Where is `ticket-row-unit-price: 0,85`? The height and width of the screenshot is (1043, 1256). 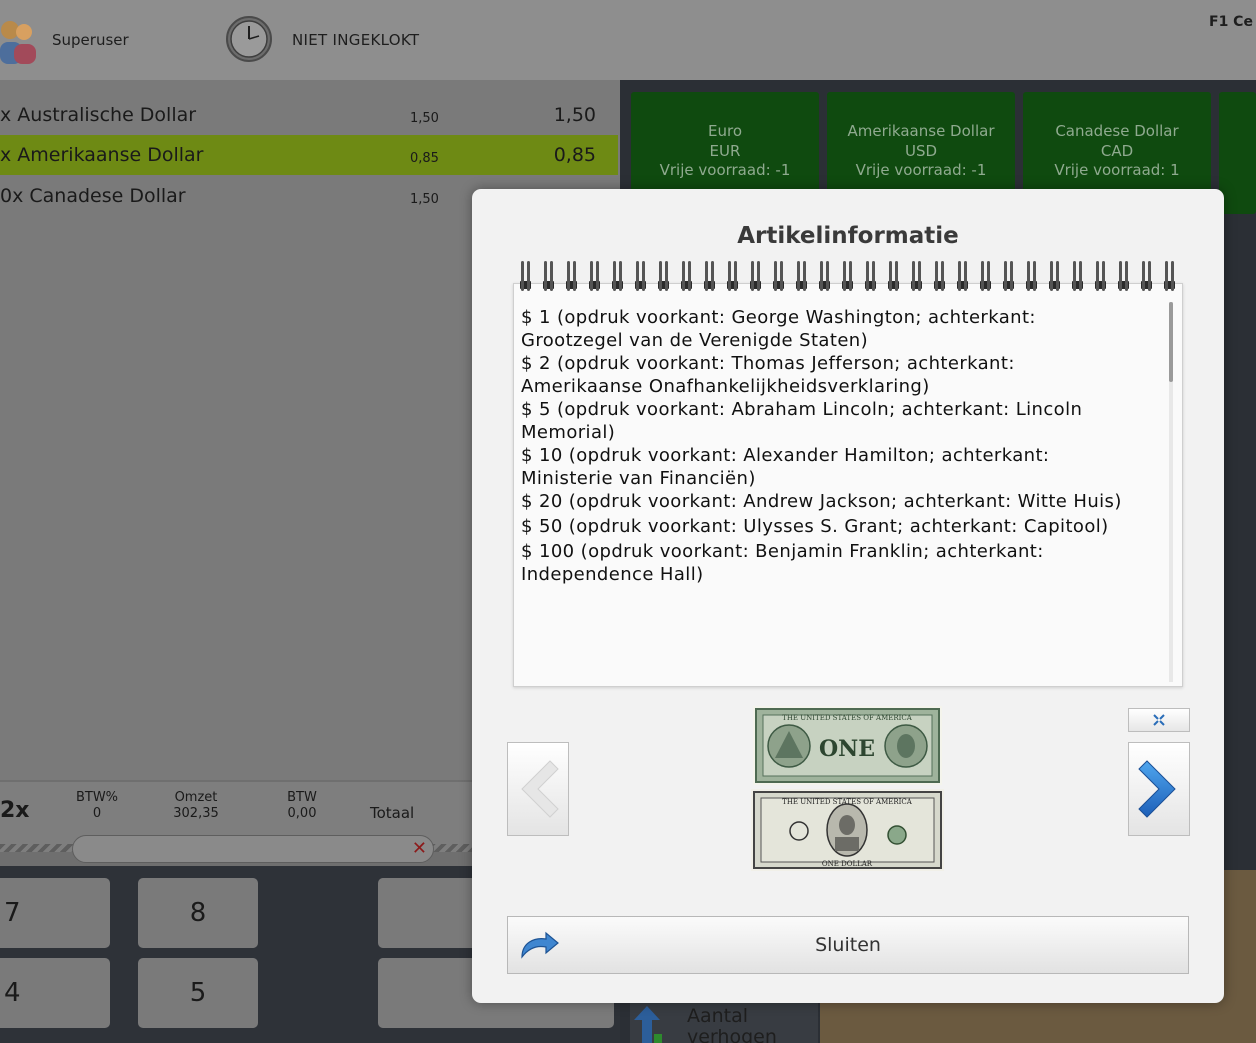 ticket-row-unit-price: 0,85 is located at coordinates (424, 158).